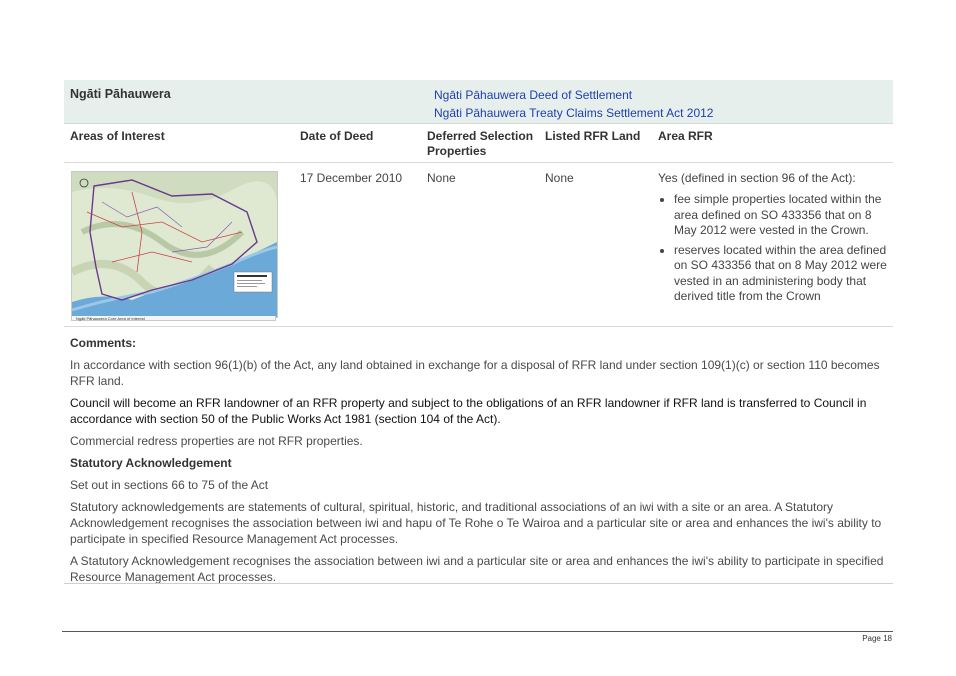  I want to click on deferred-selection-value: None, so click(441, 178).